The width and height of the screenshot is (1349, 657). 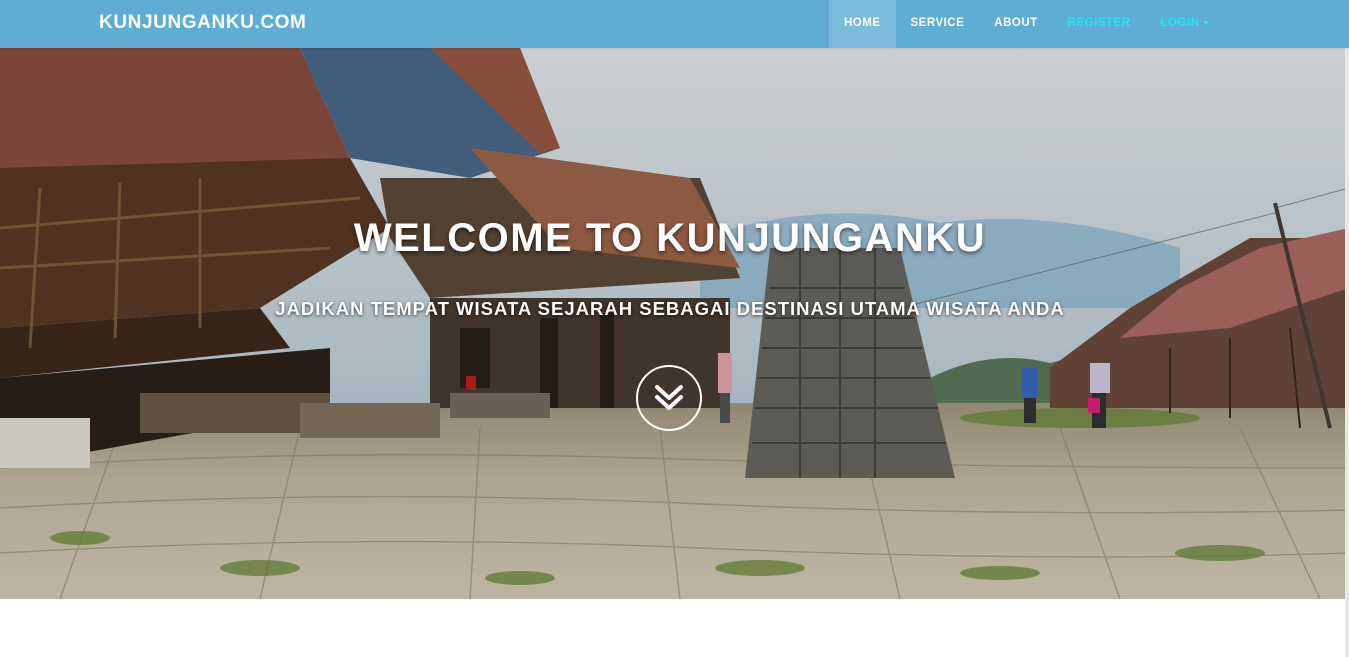 I want to click on scroll-down-button, so click(x=669, y=398).